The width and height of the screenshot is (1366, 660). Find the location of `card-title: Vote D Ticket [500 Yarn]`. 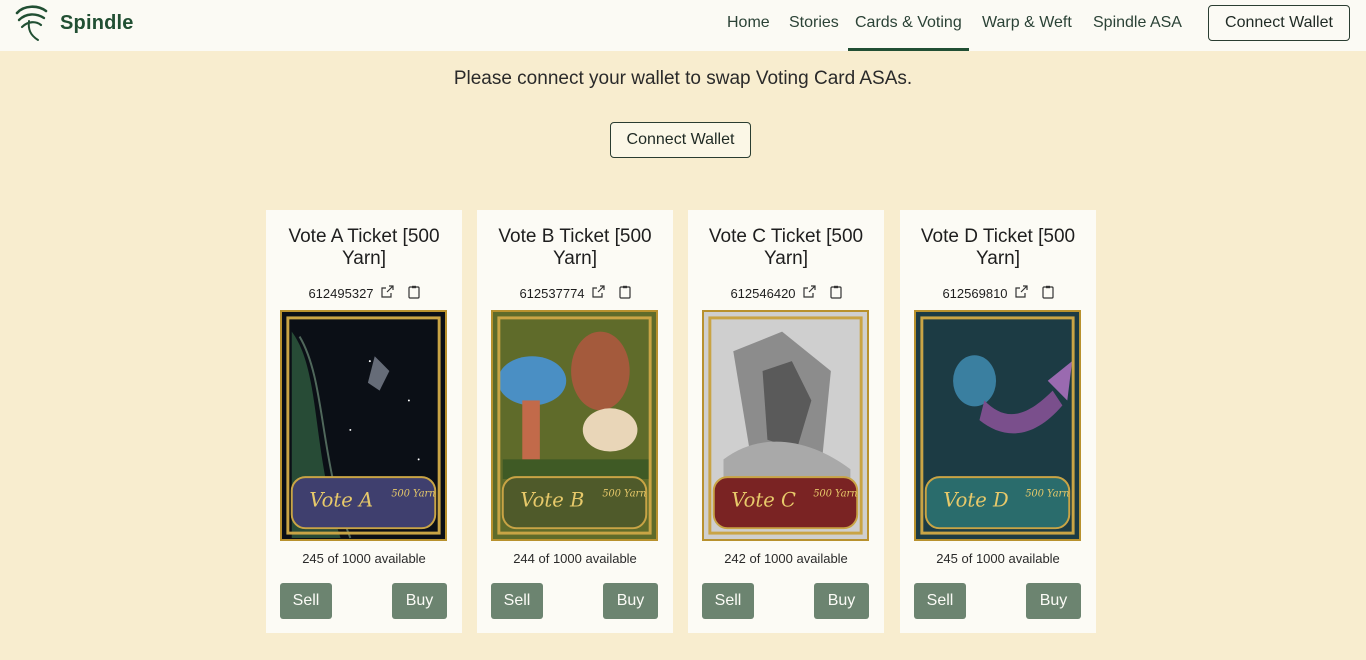

card-title: Vote D Ticket [500 Yarn] is located at coordinates (998, 247).